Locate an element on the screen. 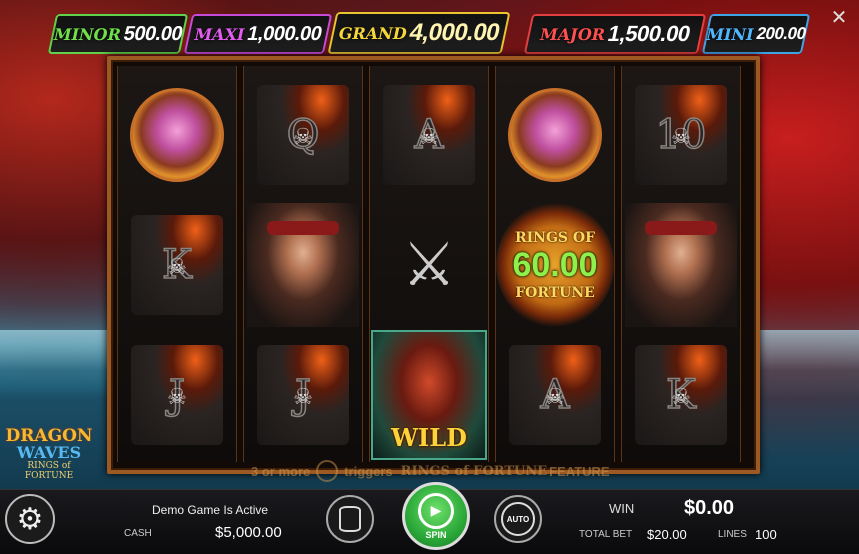  jackpot-major-value: 1,500.00 is located at coordinates (649, 33).